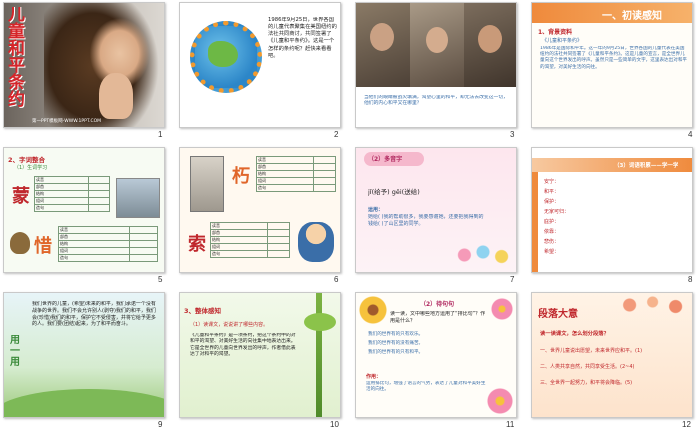  I want to click on bamboo-decoration, so click(319, 355).